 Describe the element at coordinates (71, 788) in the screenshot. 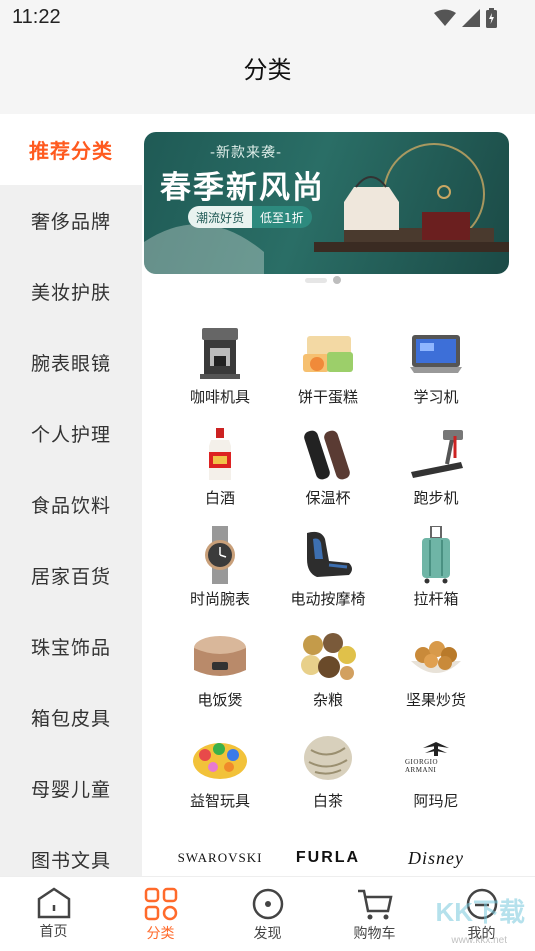

I see `sidebar-item-baby: 母婴儿童` at that location.